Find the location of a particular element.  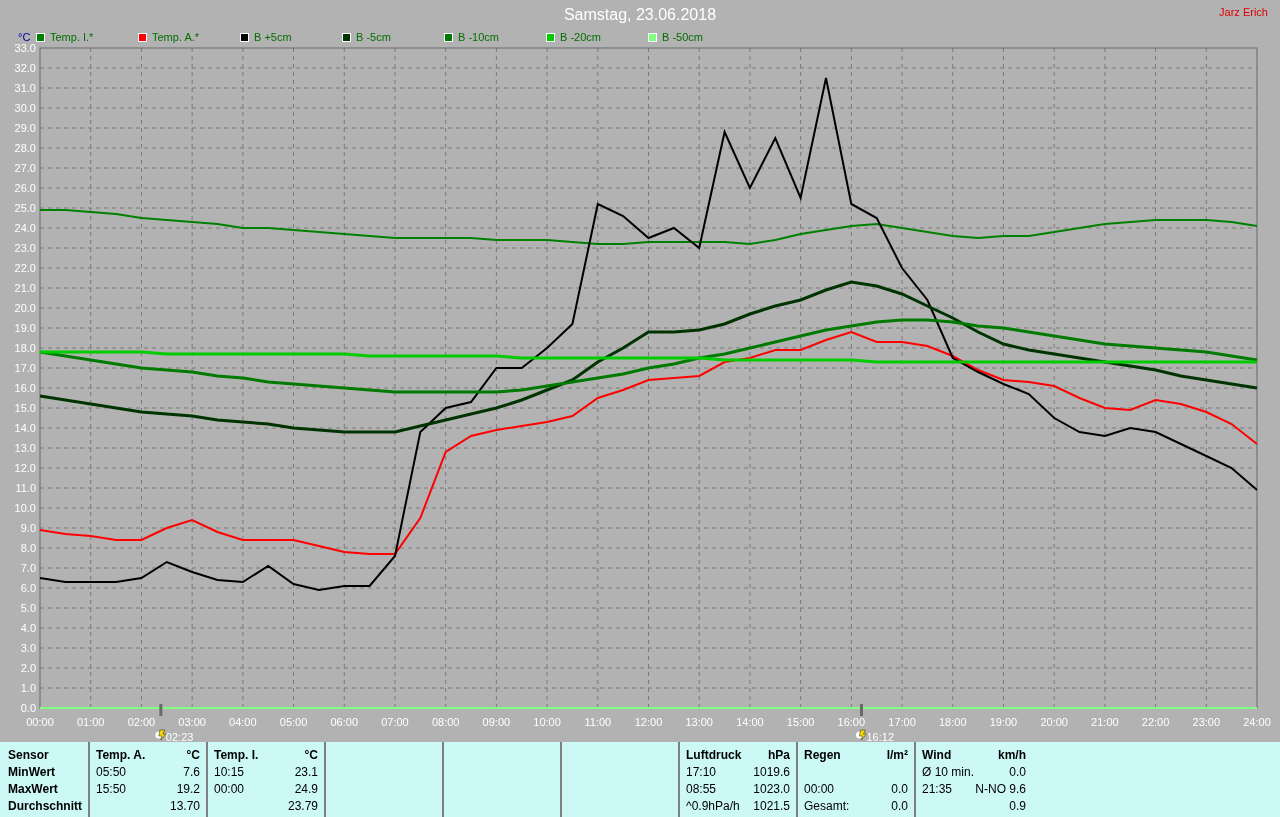

table-cell-text: 1023.0 is located at coordinates (771, 789).